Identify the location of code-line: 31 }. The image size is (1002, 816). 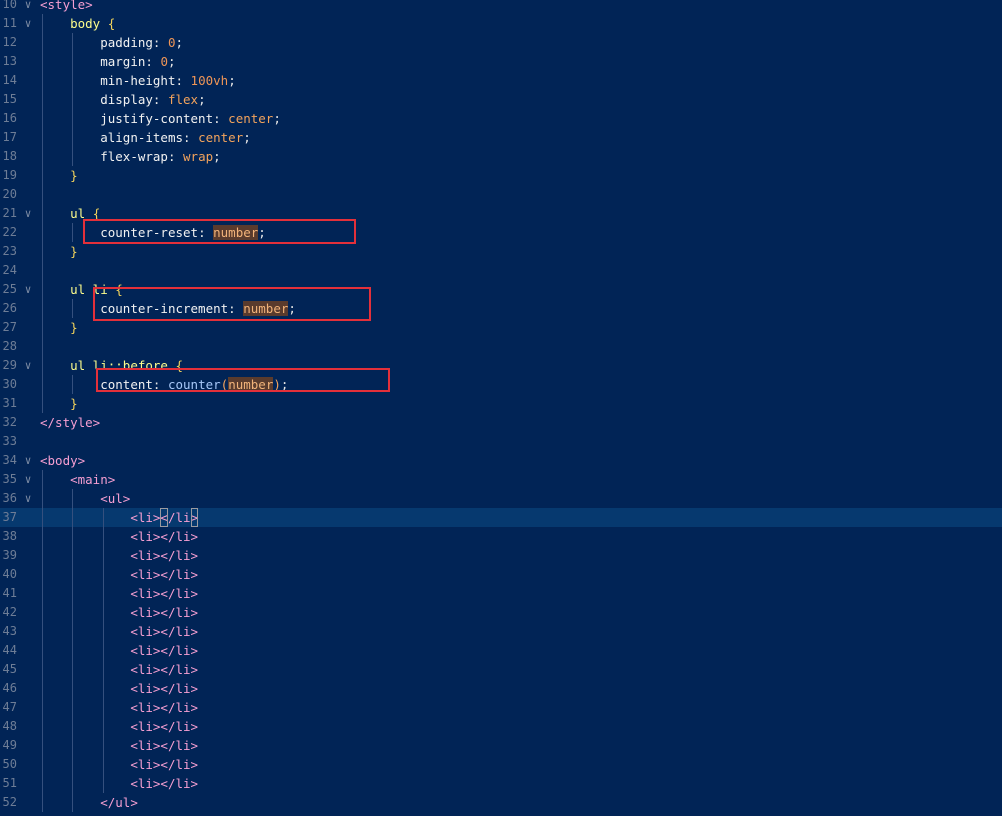
(501, 403).